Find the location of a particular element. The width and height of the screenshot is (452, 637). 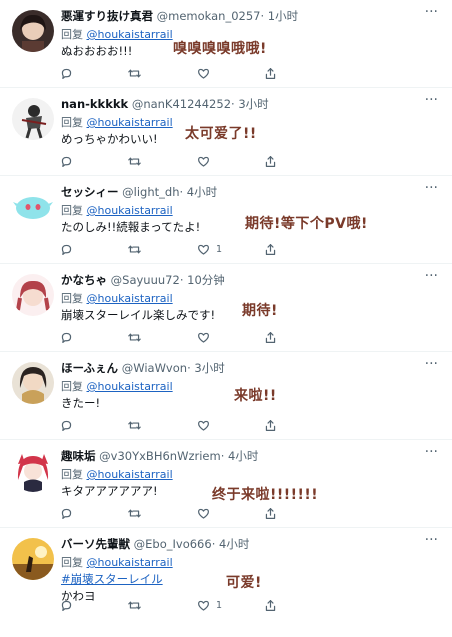

author-handle: @v30YxBH6nWzriem is located at coordinates (160, 456).